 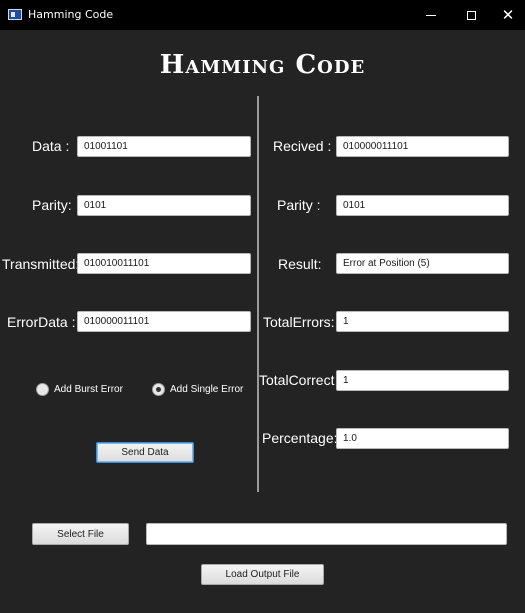 I want to click on send-data-button: Send Data, so click(x=145, y=452).